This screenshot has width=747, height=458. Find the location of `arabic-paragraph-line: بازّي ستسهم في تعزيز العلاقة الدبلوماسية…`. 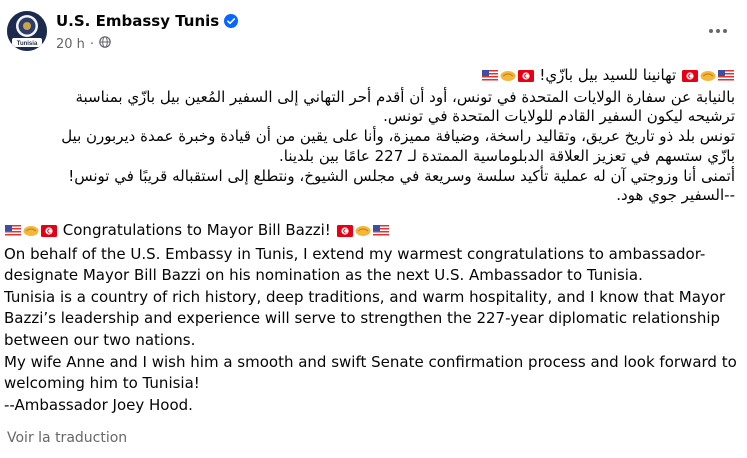

arabic-paragraph-line: بازّي ستسهم في تعزيز العلاقة الدبلوماسية… is located at coordinates (507, 155).